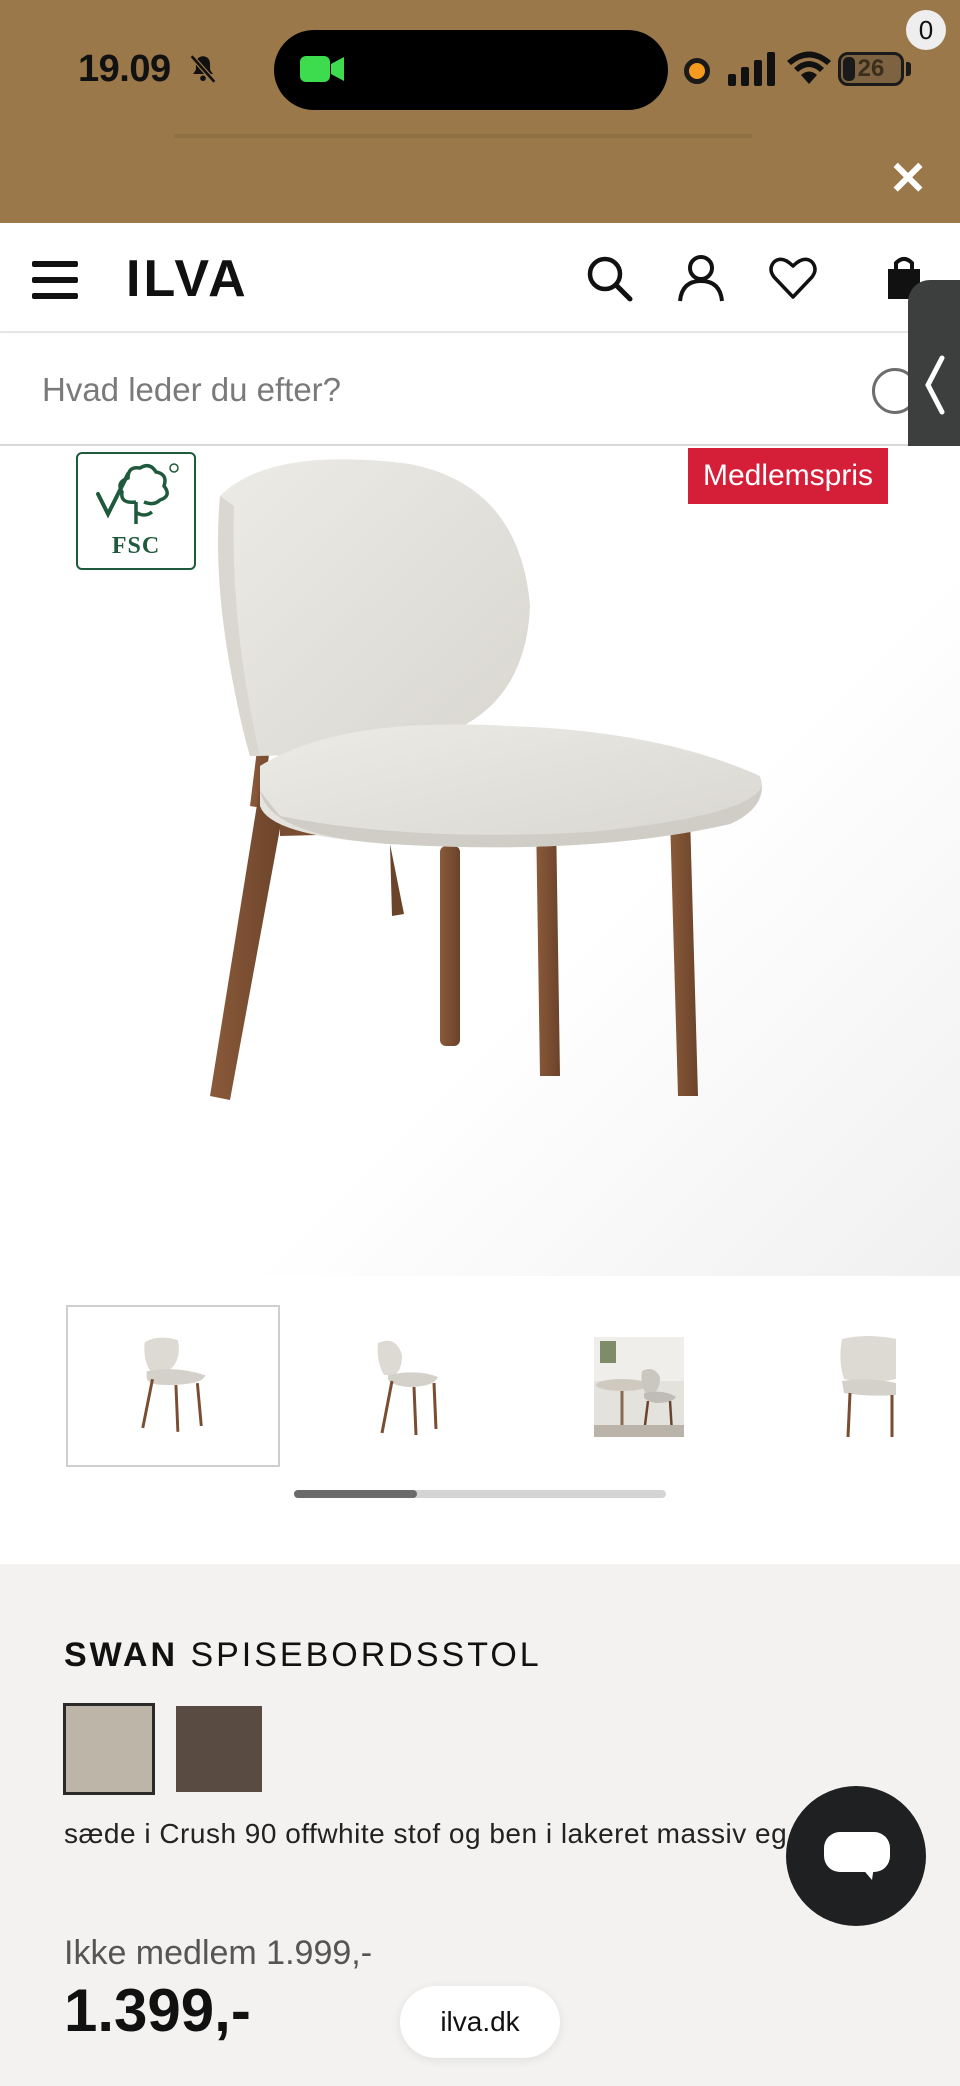  I want to click on battery-tip, so click(908, 69).